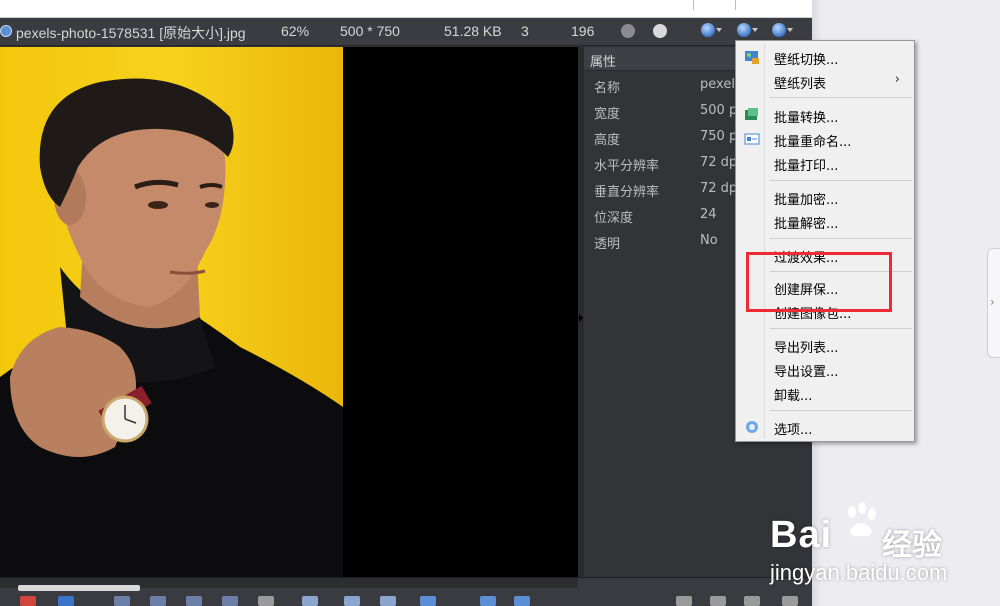 This screenshot has width=1000, height=606. What do you see at coordinates (607, 140) in the screenshot?
I see `property-key: 高度` at bounding box center [607, 140].